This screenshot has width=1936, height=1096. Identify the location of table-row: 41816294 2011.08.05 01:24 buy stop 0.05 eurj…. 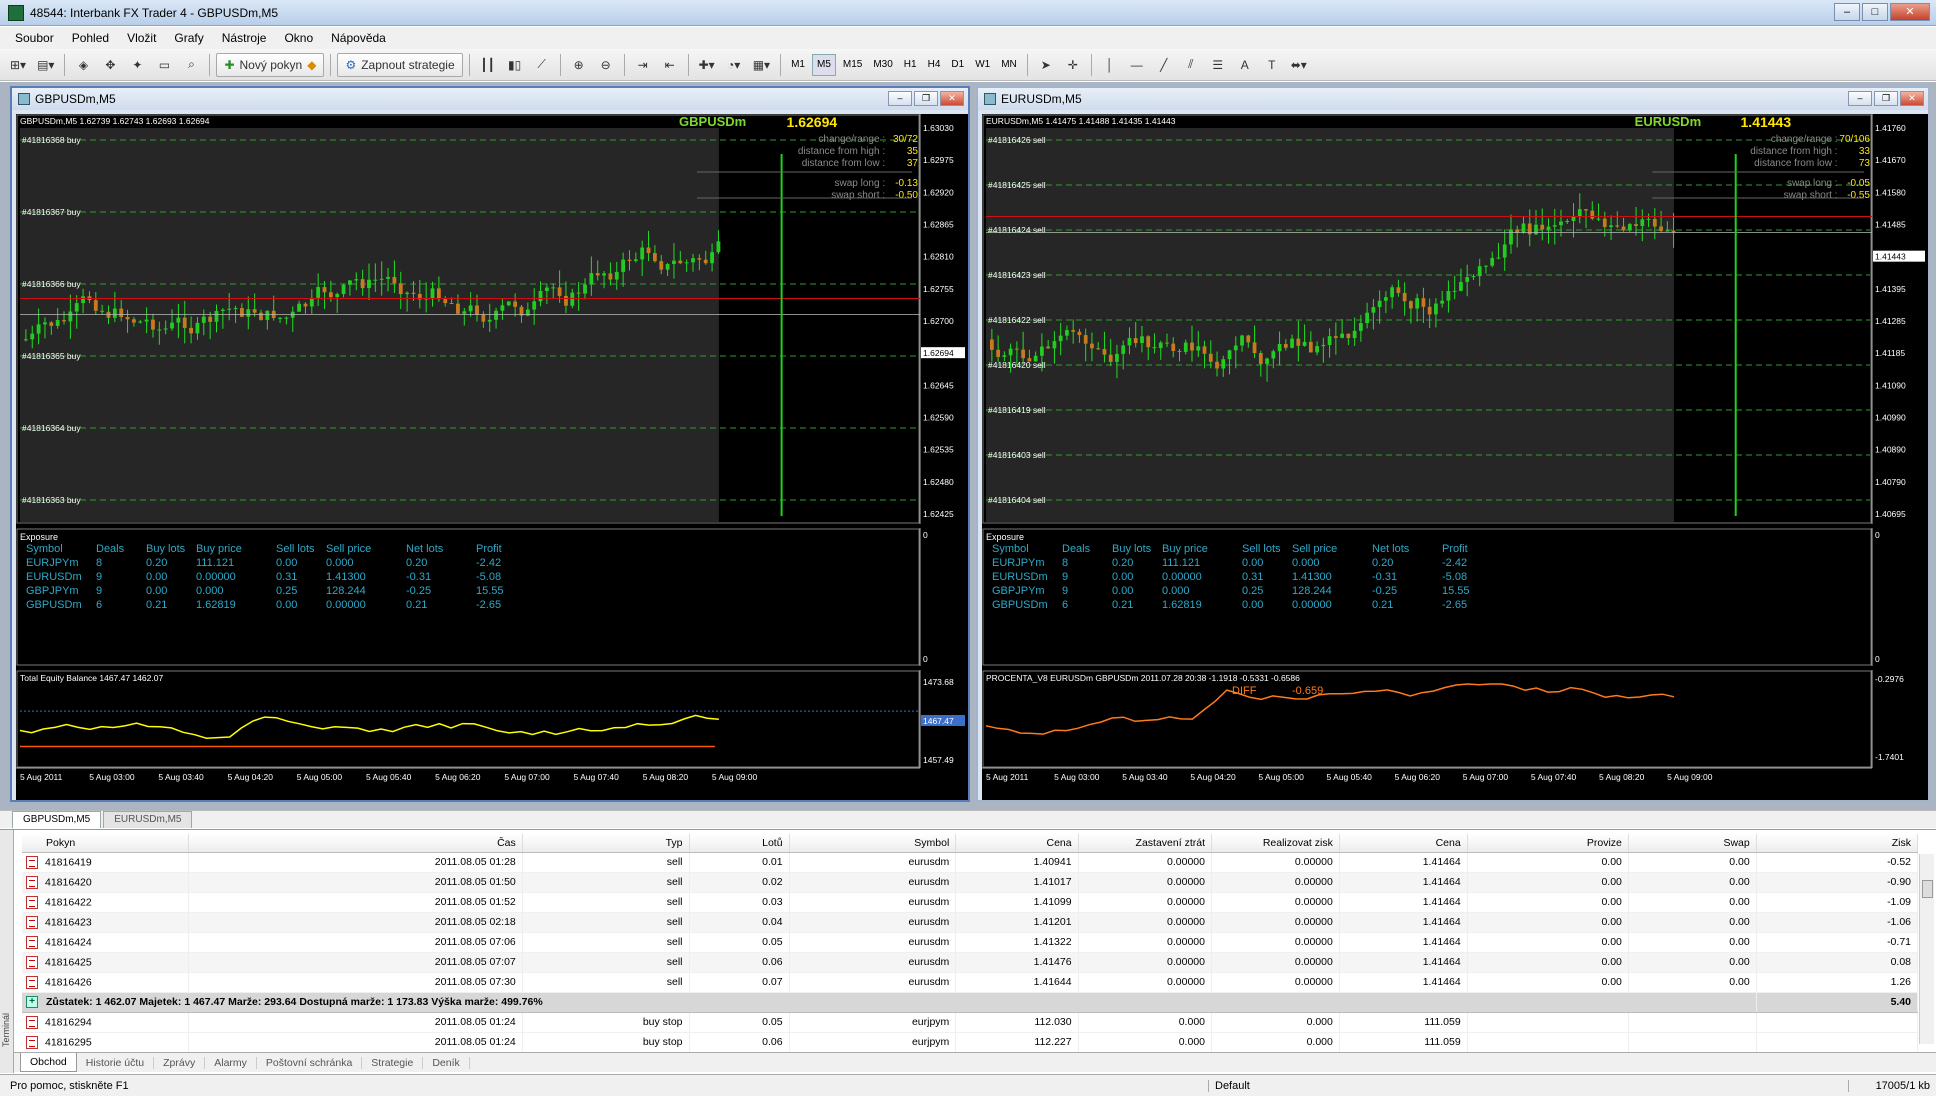
(970, 1022).